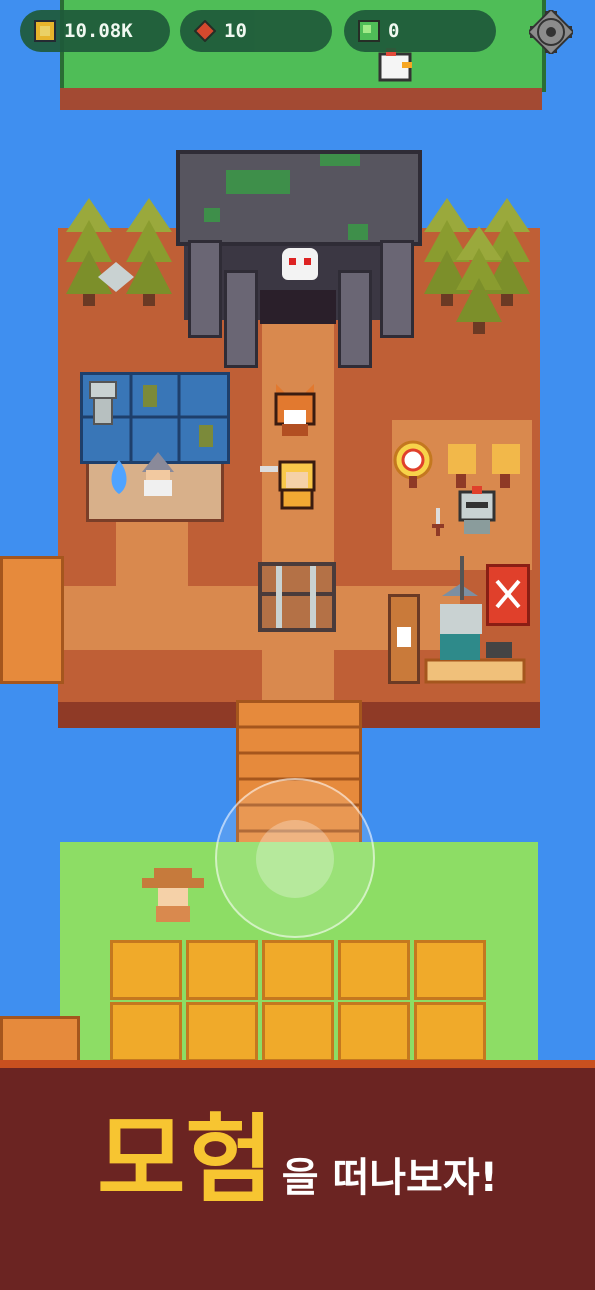 The width and height of the screenshot is (595, 1290). I want to click on joystick-knob, so click(295, 859).